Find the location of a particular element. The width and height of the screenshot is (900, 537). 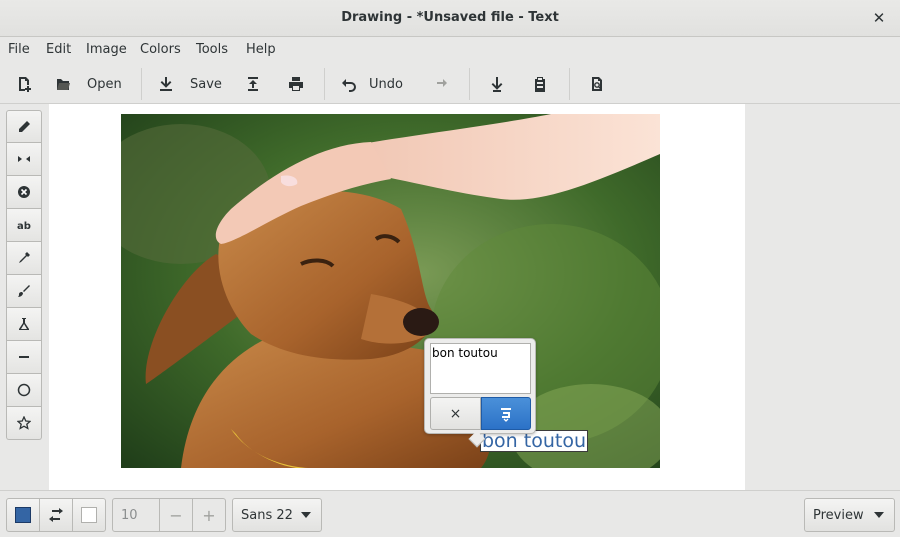

tool-text: ab is located at coordinates (24, 225).